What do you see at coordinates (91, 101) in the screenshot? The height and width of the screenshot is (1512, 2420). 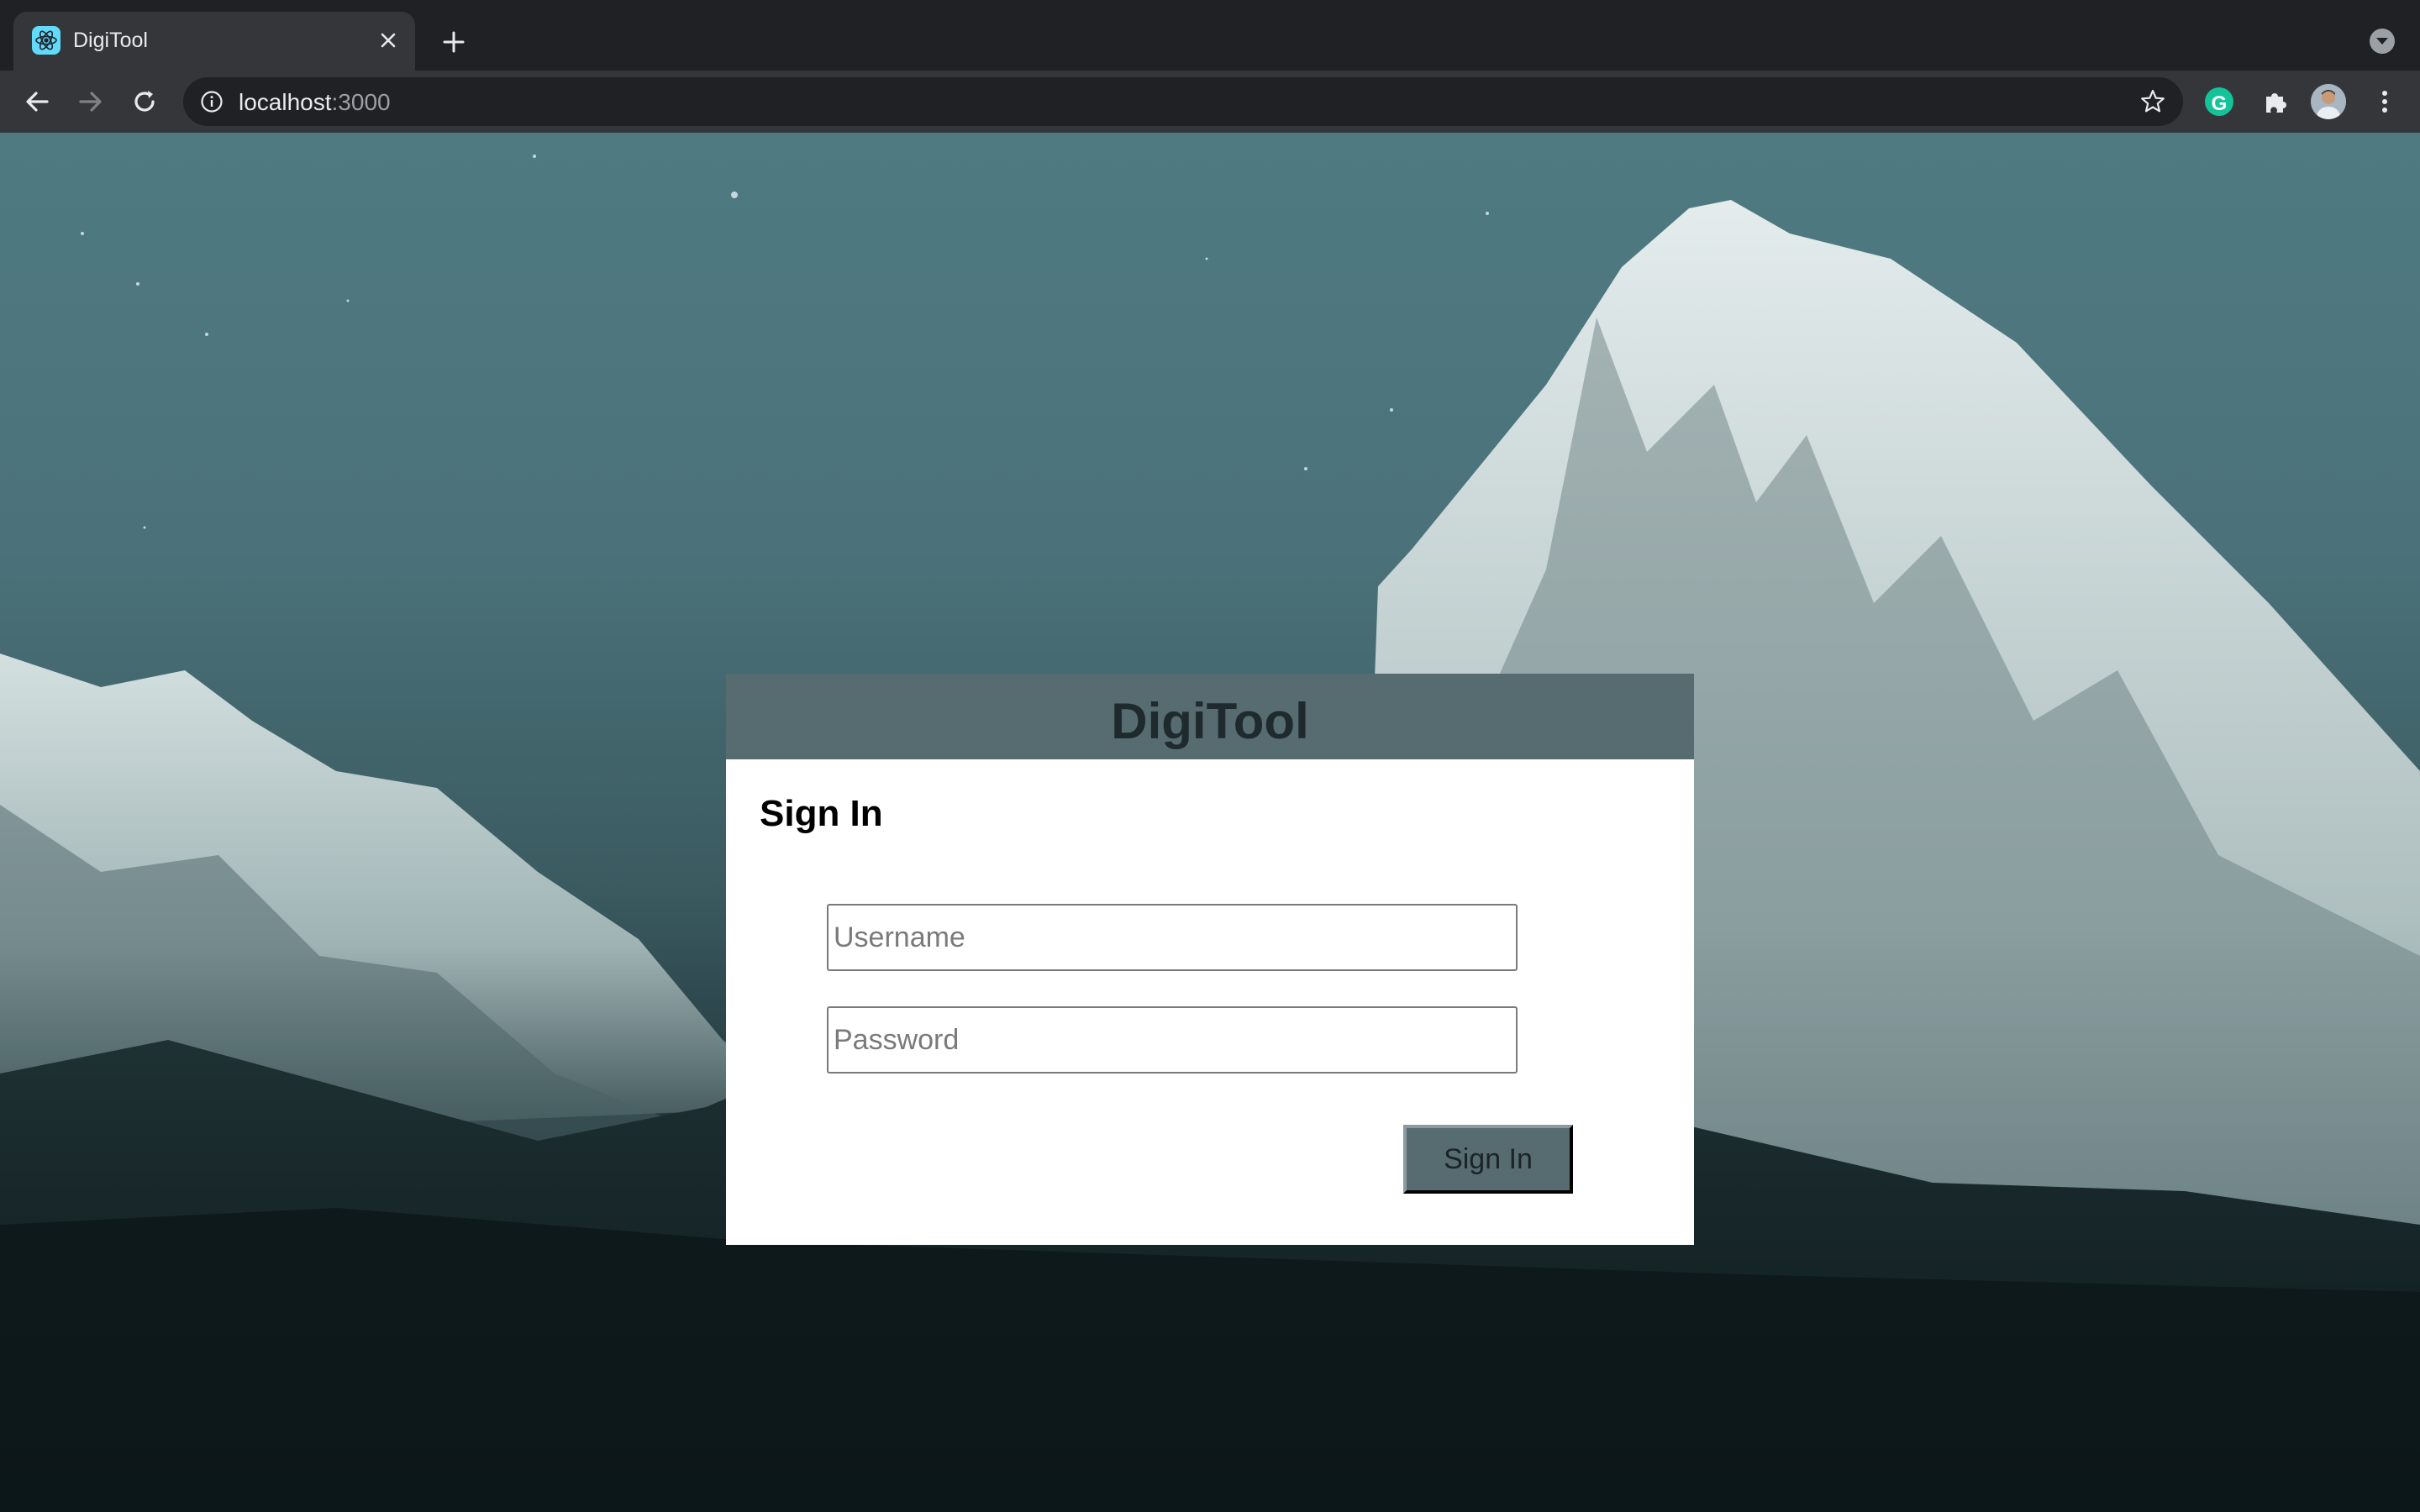 I see `forward-arrow-icon` at bounding box center [91, 101].